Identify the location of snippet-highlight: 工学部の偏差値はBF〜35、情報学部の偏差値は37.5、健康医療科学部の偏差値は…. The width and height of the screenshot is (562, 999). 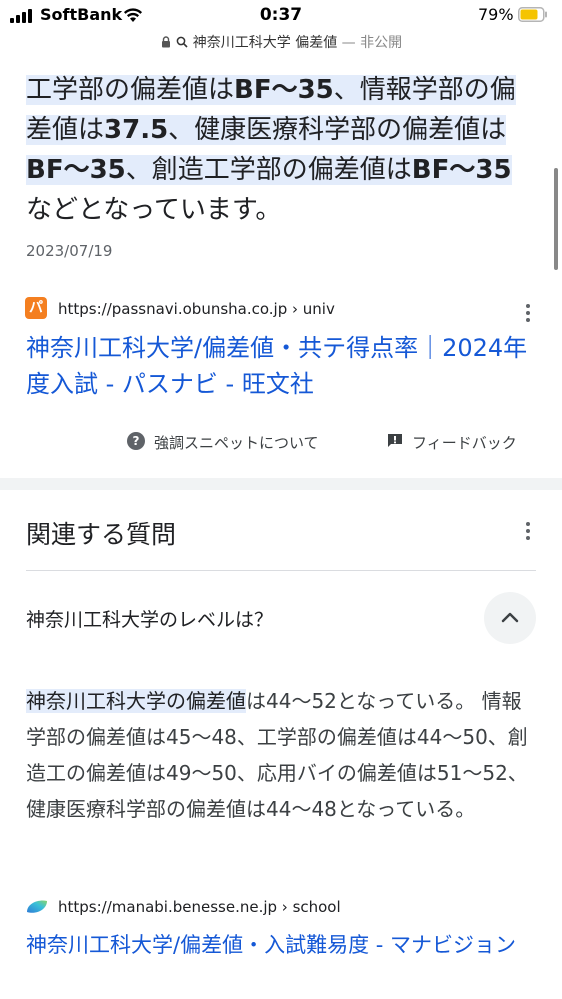
(271, 130).